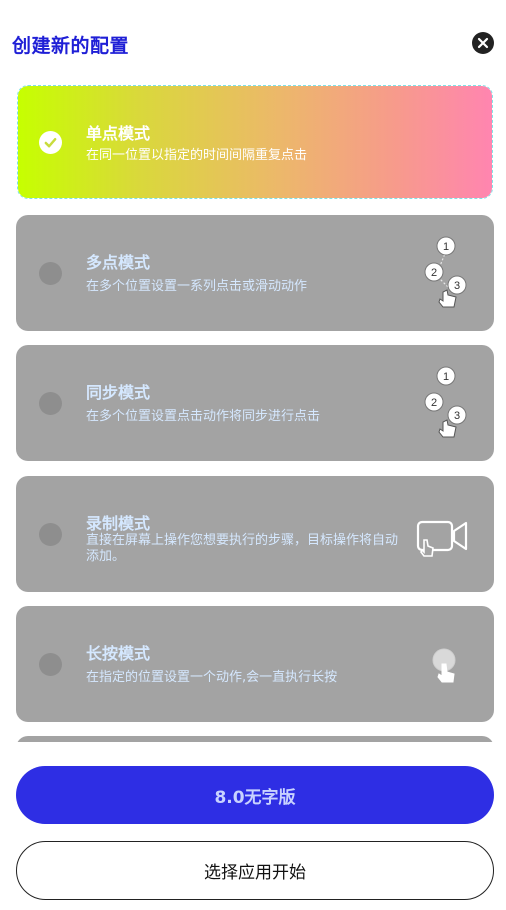  Describe the element at coordinates (203, 416) in the screenshot. I see `mode-description: 在多个位置设置点击动作将同步进行点击` at that location.